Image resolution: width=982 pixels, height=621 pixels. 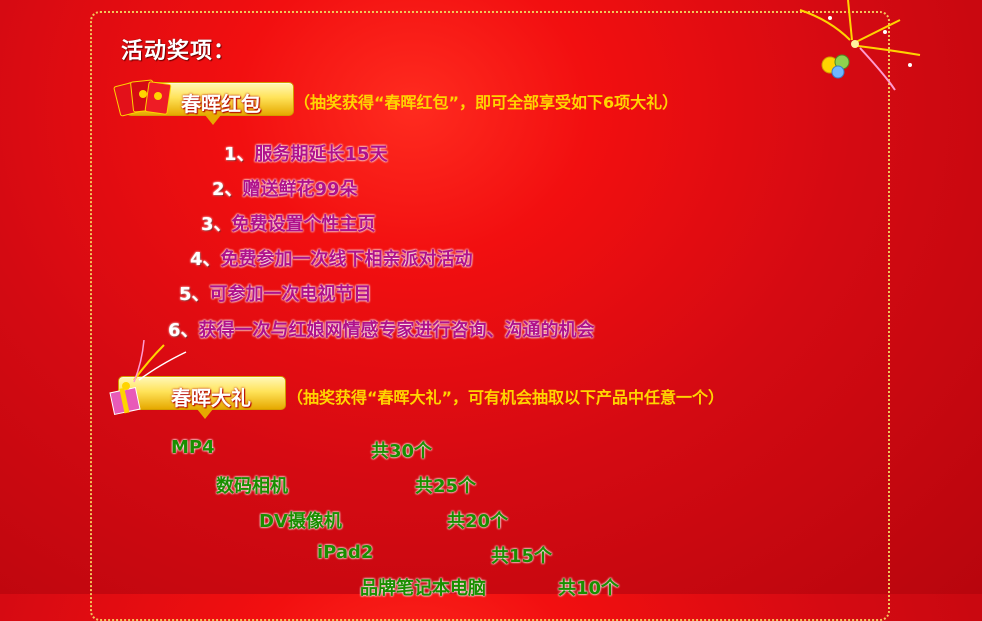 I want to click on list-item: 4、免费参加一次线下相亲派对活动, so click(x=331, y=258).